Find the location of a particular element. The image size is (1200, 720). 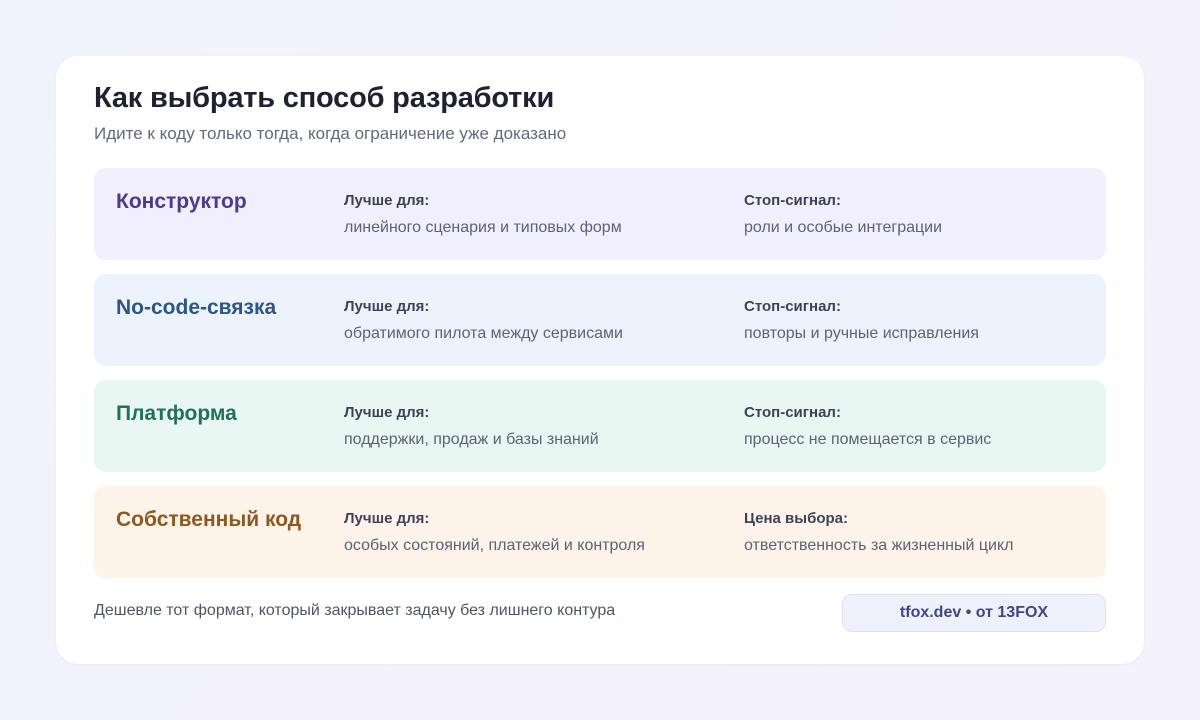

cost-of-choice-value: ответственность за жизненный цикл is located at coordinates (879, 545).